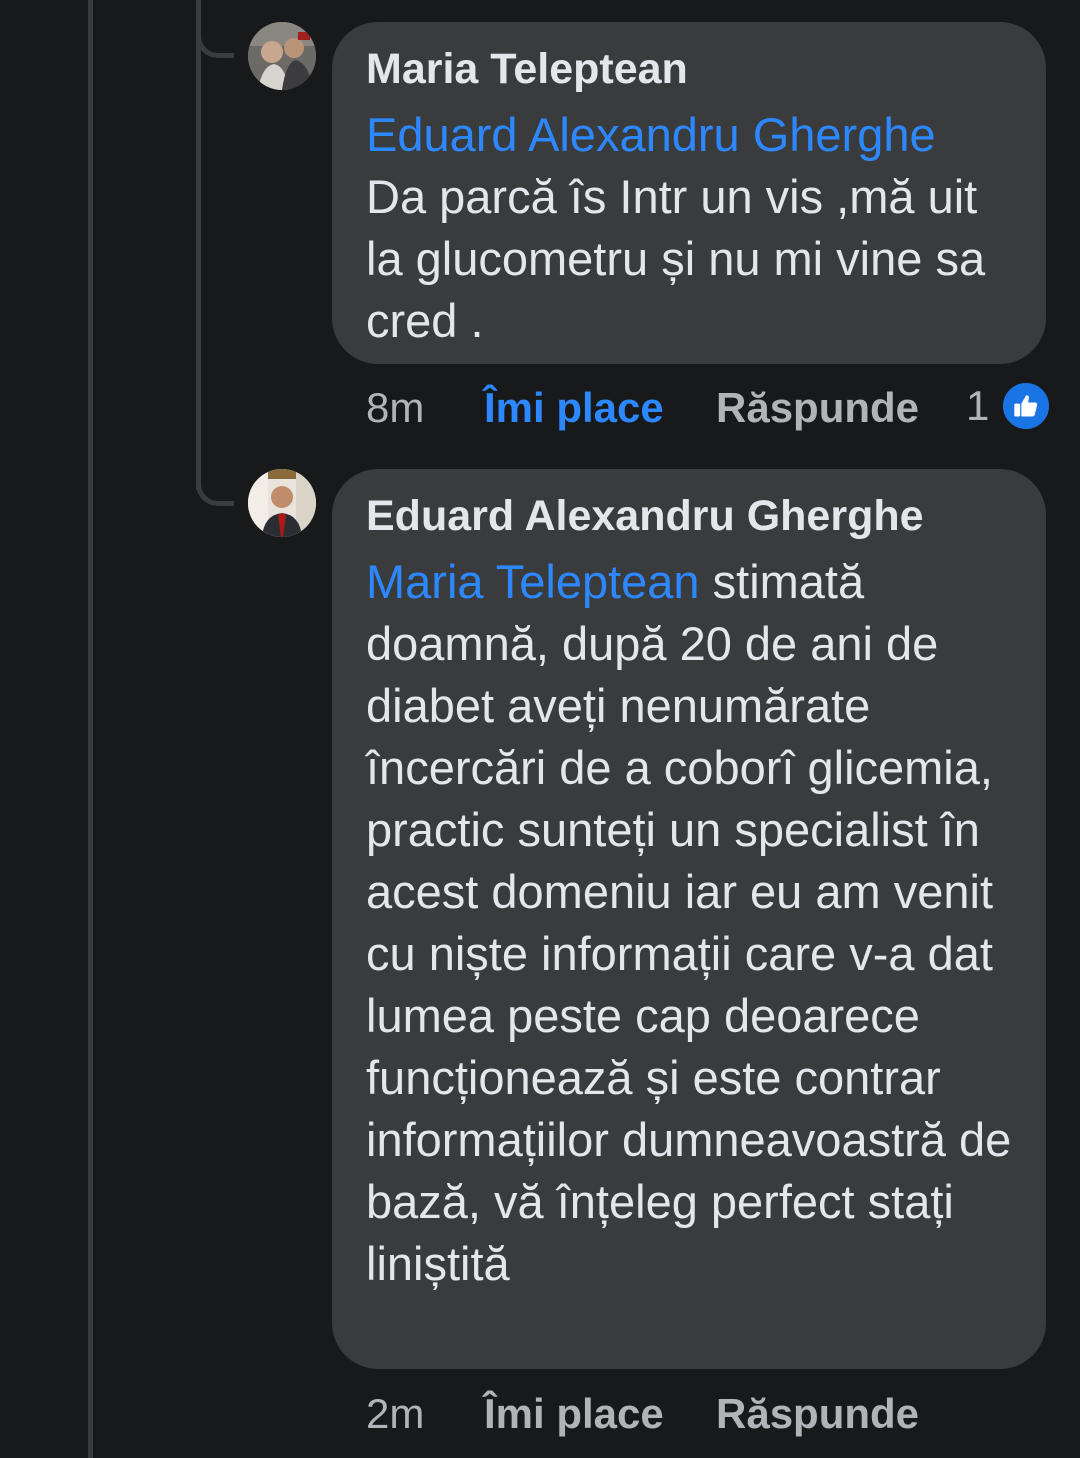 Image resolution: width=1080 pixels, height=1458 pixels. Describe the element at coordinates (533, 581) in the screenshot. I see `mention-link: Maria Teleptean` at that location.